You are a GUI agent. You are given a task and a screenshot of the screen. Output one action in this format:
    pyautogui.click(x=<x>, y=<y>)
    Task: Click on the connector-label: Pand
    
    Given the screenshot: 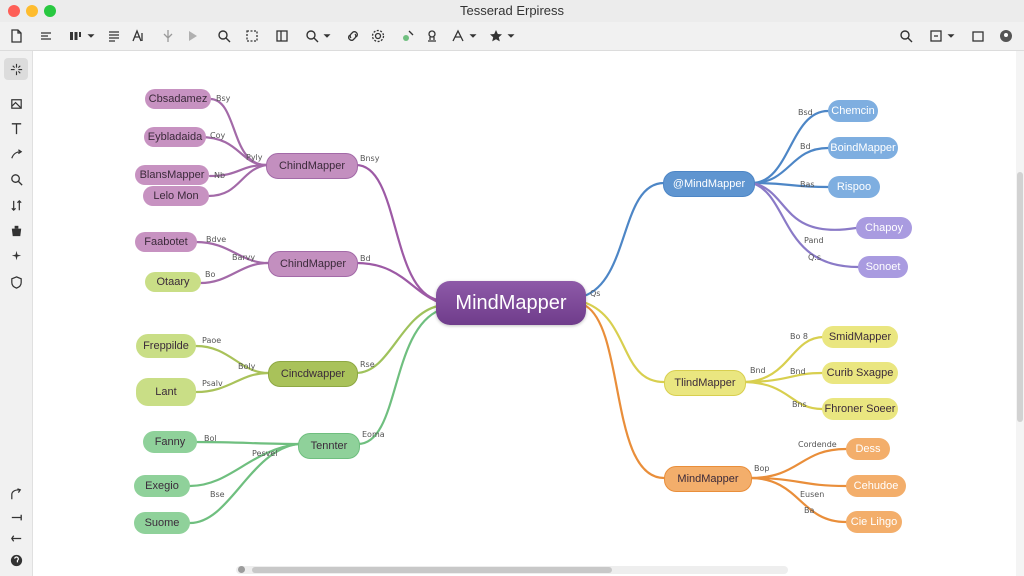 What is the action you would take?
    pyautogui.click(x=814, y=240)
    